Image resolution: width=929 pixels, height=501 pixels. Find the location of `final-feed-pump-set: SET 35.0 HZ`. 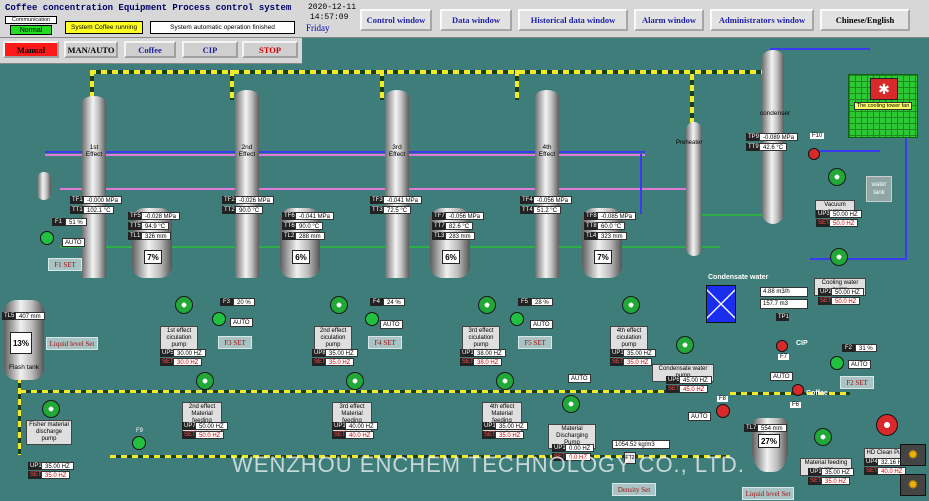

final-feed-pump-set: SET 35.0 HZ is located at coordinates (829, 481).